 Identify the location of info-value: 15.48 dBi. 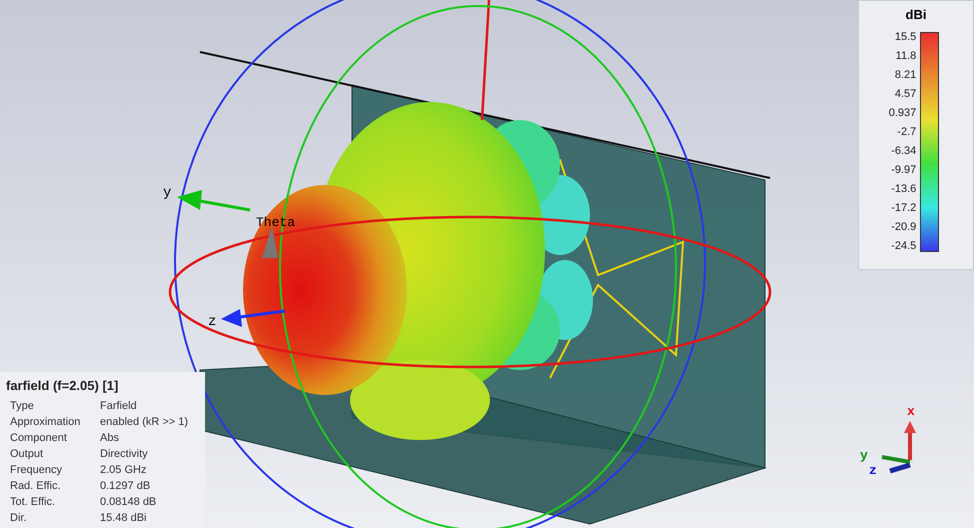
(123, 518).